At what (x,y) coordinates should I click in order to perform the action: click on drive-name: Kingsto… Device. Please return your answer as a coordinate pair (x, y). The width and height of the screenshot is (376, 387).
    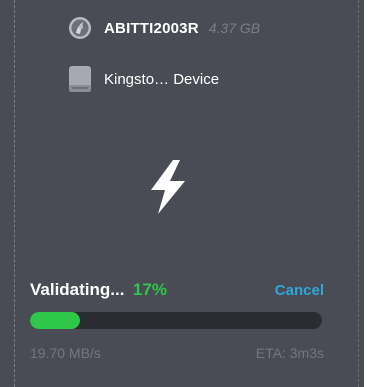
    Looking at the image, I should click on (162, 79).